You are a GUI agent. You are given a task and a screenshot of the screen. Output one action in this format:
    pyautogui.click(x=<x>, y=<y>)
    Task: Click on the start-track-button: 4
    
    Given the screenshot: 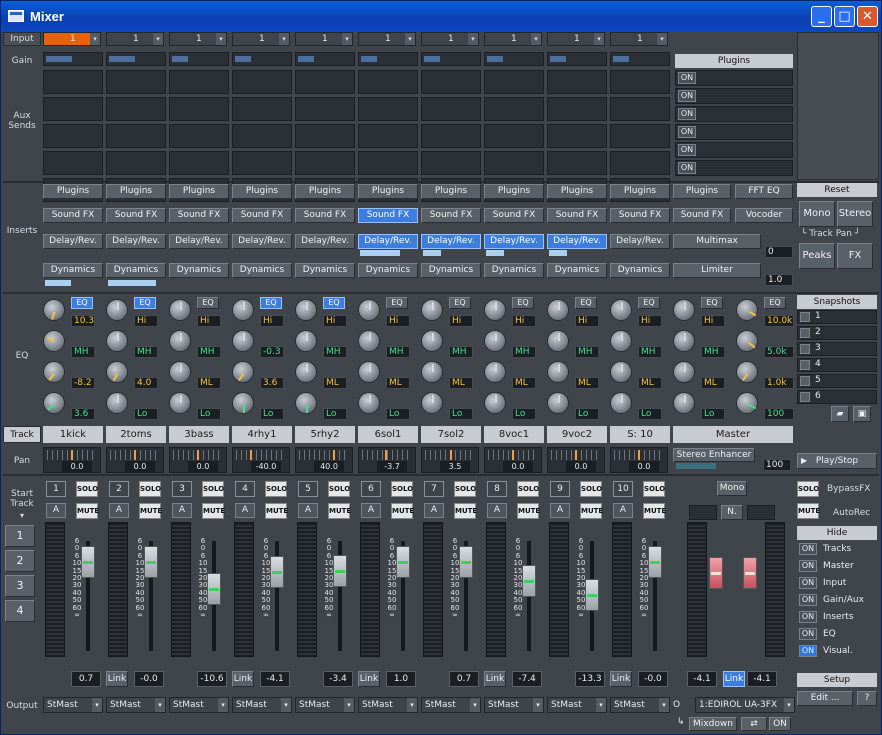 What is the action you would take?
    pyautogui.click(x=20, y=611)
    